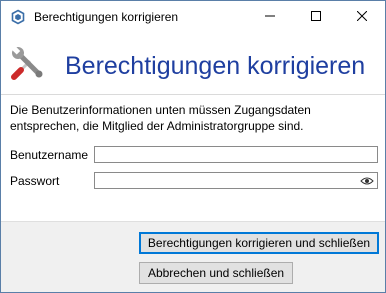 Image resolution: width=386 pixels, height=293 pixels. I want to click on fix-and-close-button: Berechtigungen korrigieren und schließen, so click(259, 243).